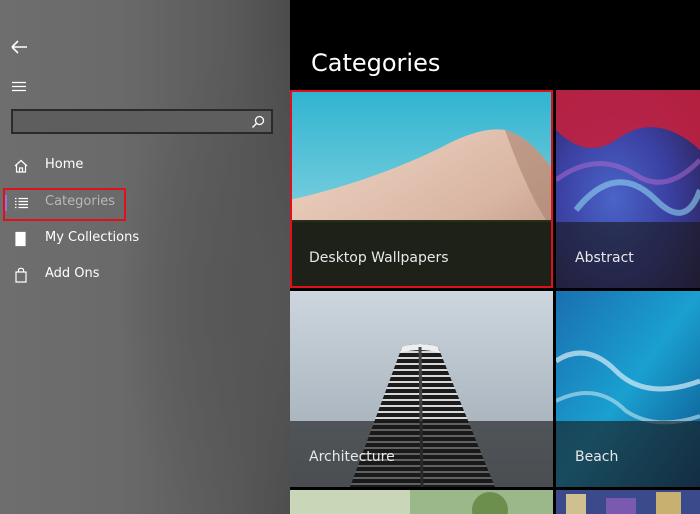  What do you see at coordinates (604, 258) in the screenshot?
I see `tile-label: Abstract` at bounding box center [604, 258].